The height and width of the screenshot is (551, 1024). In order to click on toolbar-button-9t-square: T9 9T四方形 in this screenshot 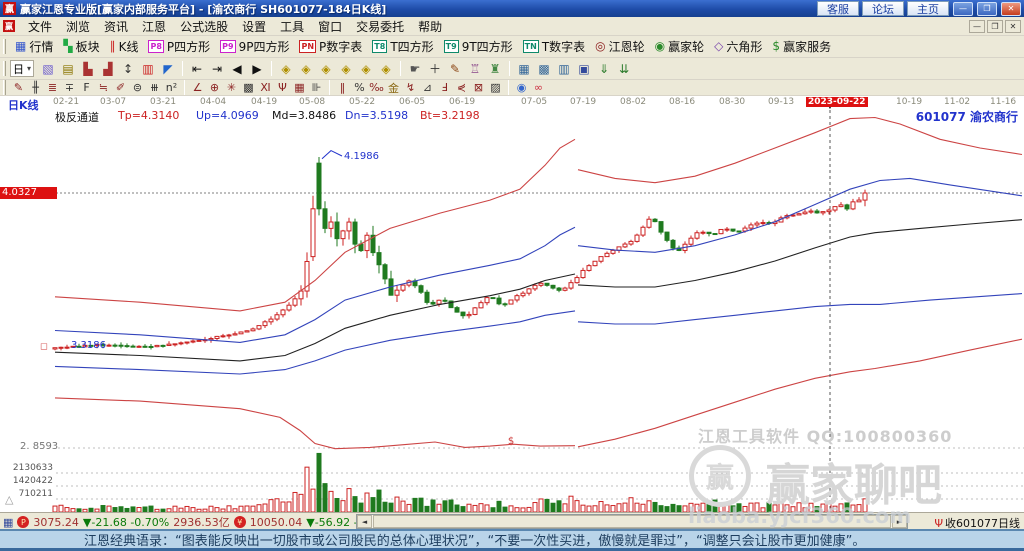, I will do `click(478, 46)`.